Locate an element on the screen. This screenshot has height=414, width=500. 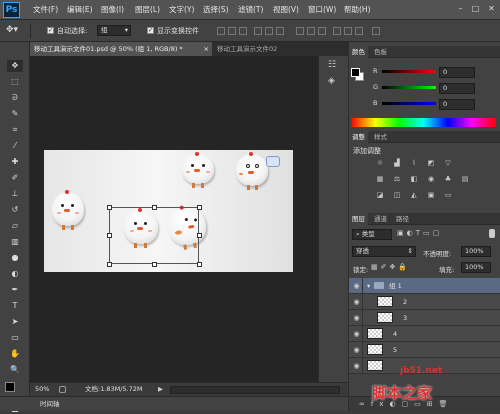
color-spectrum is located at coordinates (423, 122).